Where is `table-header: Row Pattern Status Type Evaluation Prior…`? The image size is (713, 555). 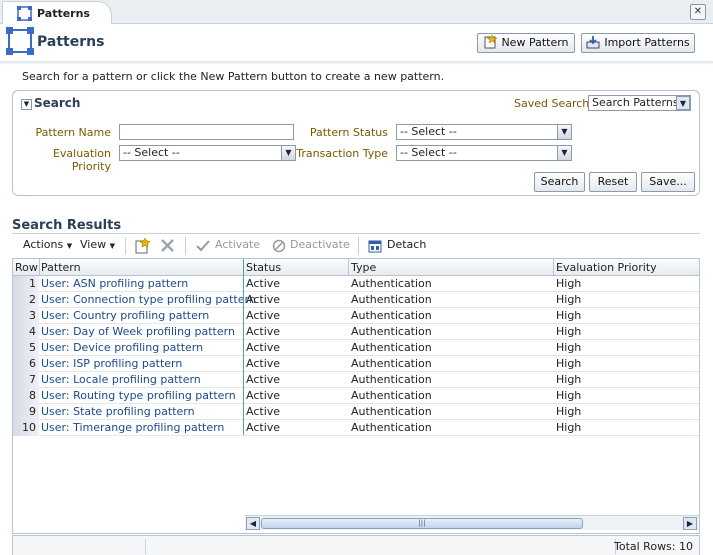
table-header: Row Pattern Status Type Evaluation Prior… is located at coordinates (356, 267).